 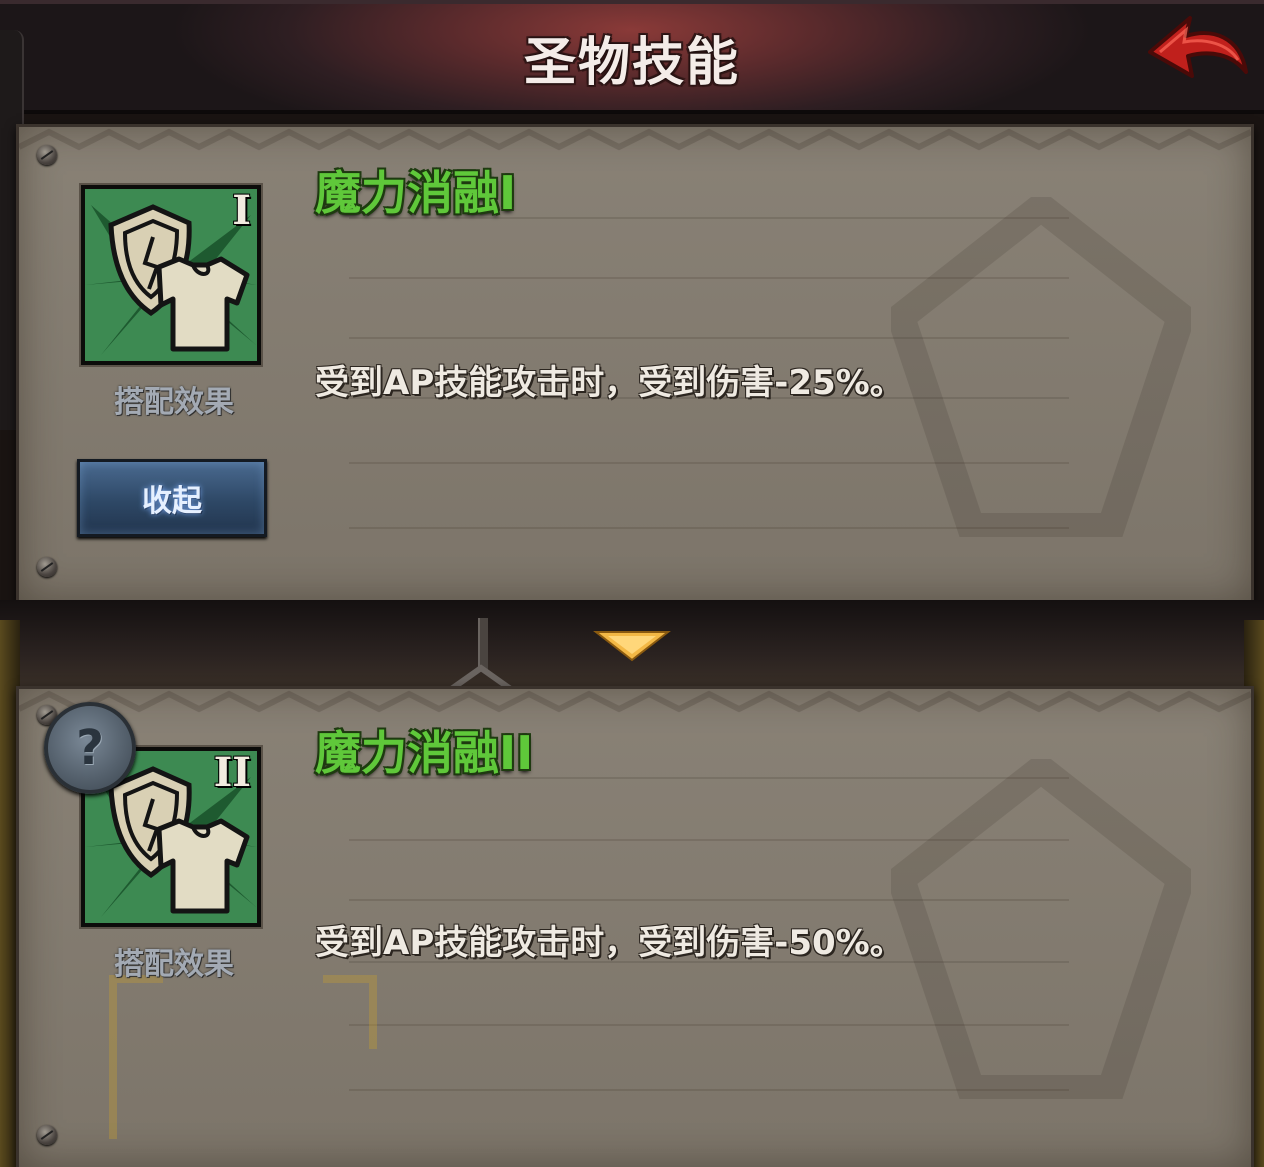 I want to click on skill-name: 魔力消融II, so click(x=424, y=753).